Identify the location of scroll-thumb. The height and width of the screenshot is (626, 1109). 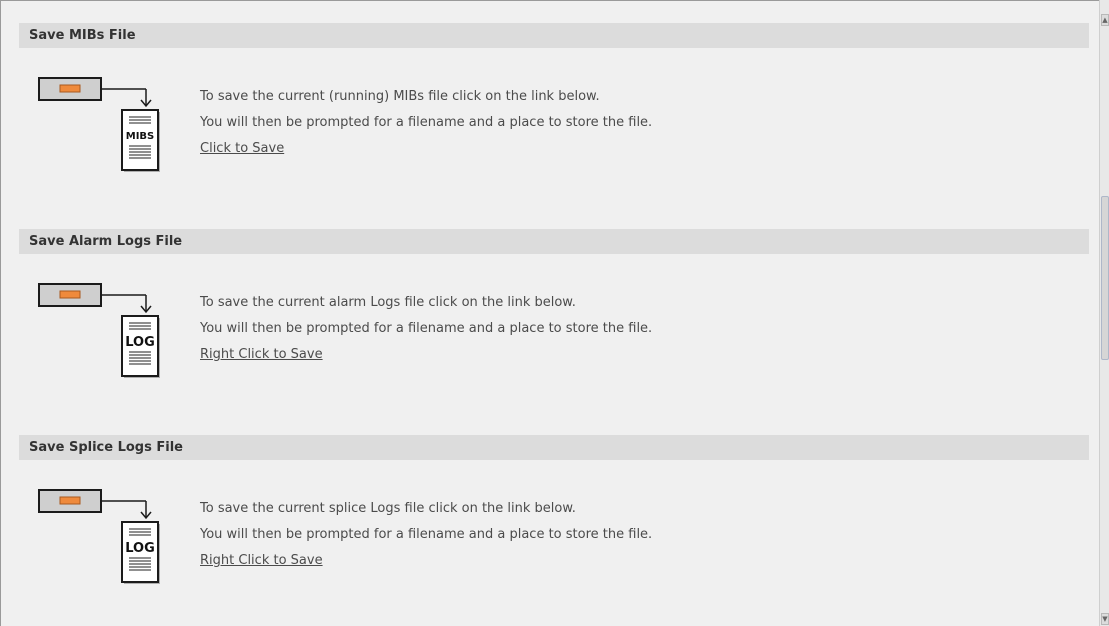
(1105, 278).